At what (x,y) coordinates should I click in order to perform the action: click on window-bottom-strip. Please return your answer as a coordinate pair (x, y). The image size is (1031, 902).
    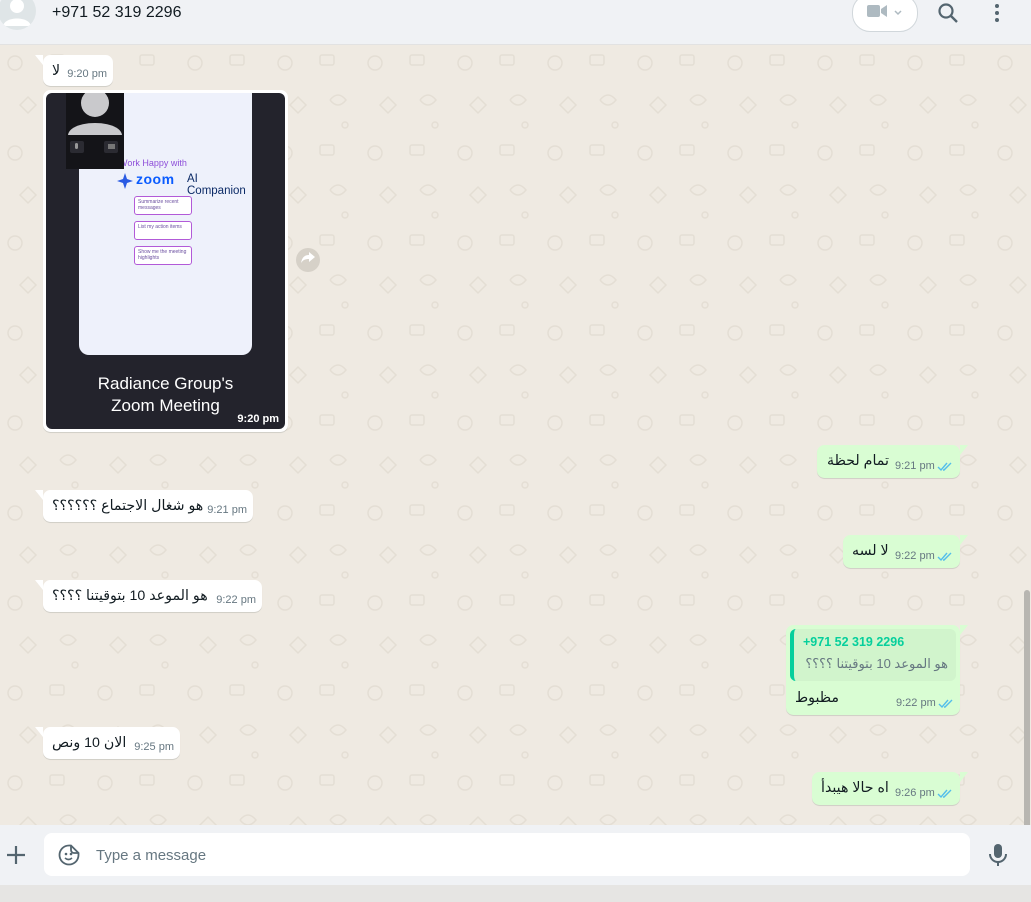
    Looking at the image, I should click on (515, 893).